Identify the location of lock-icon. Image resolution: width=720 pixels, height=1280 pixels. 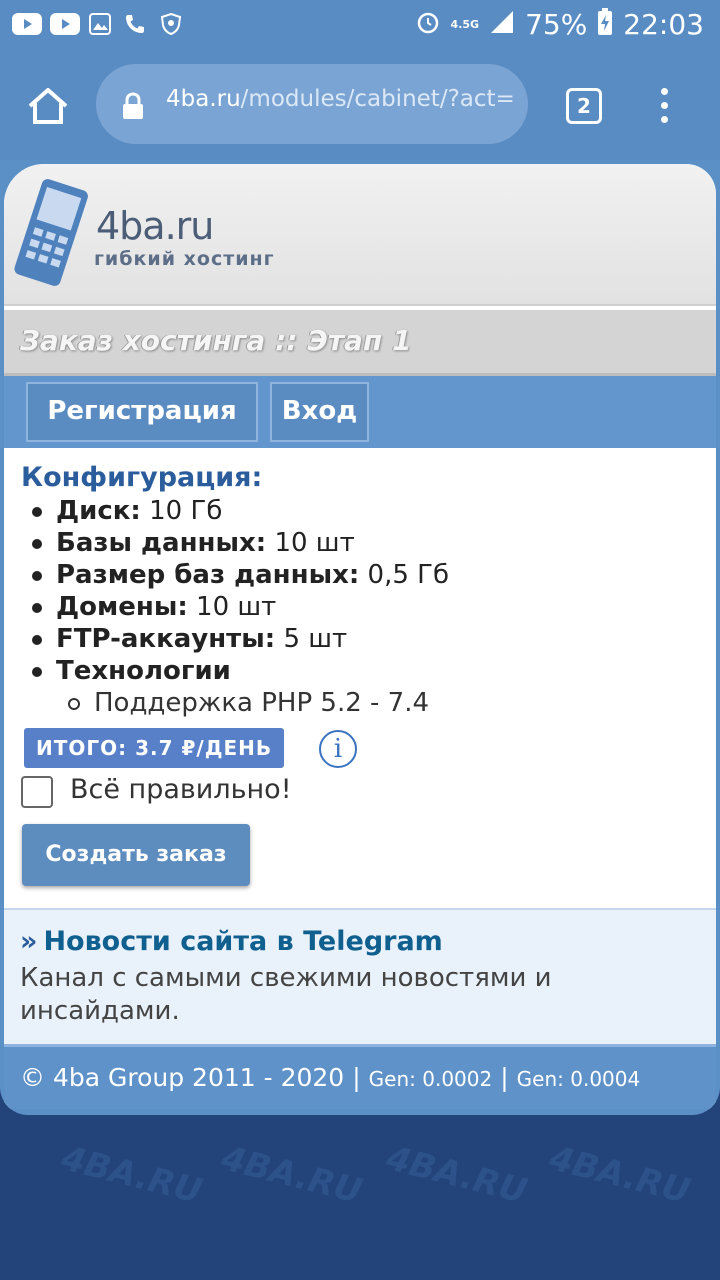
(134, 106).